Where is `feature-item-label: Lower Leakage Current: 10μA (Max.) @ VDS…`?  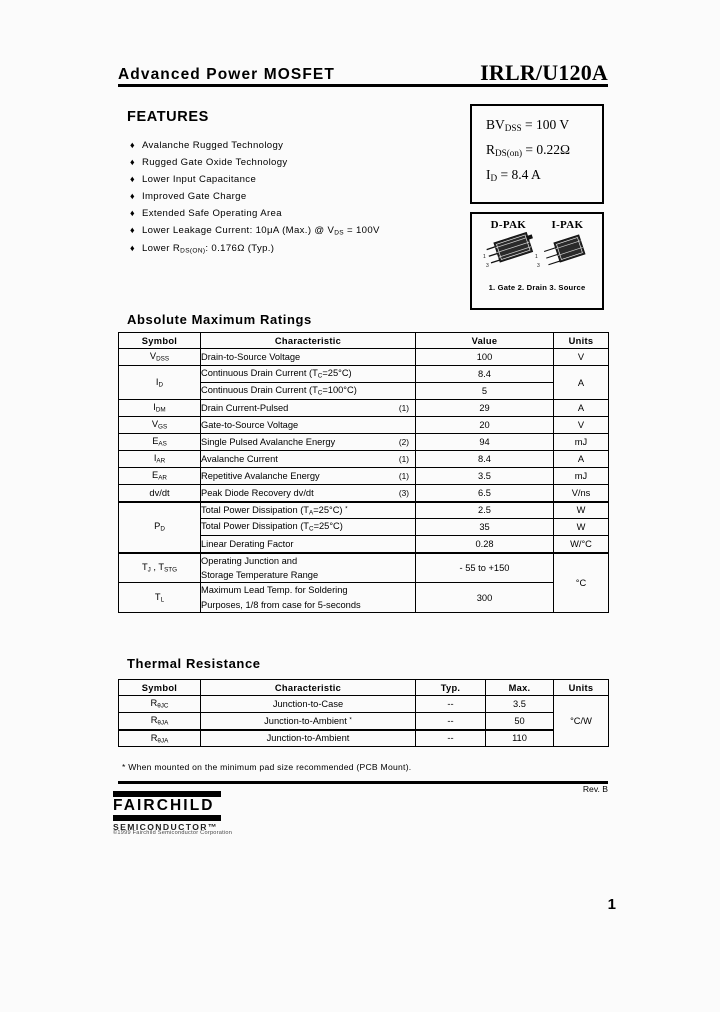 feature-item-label: Lower Leakage Current: 10μA (Max.) @ VDS… is located at coordinates (260, 231).